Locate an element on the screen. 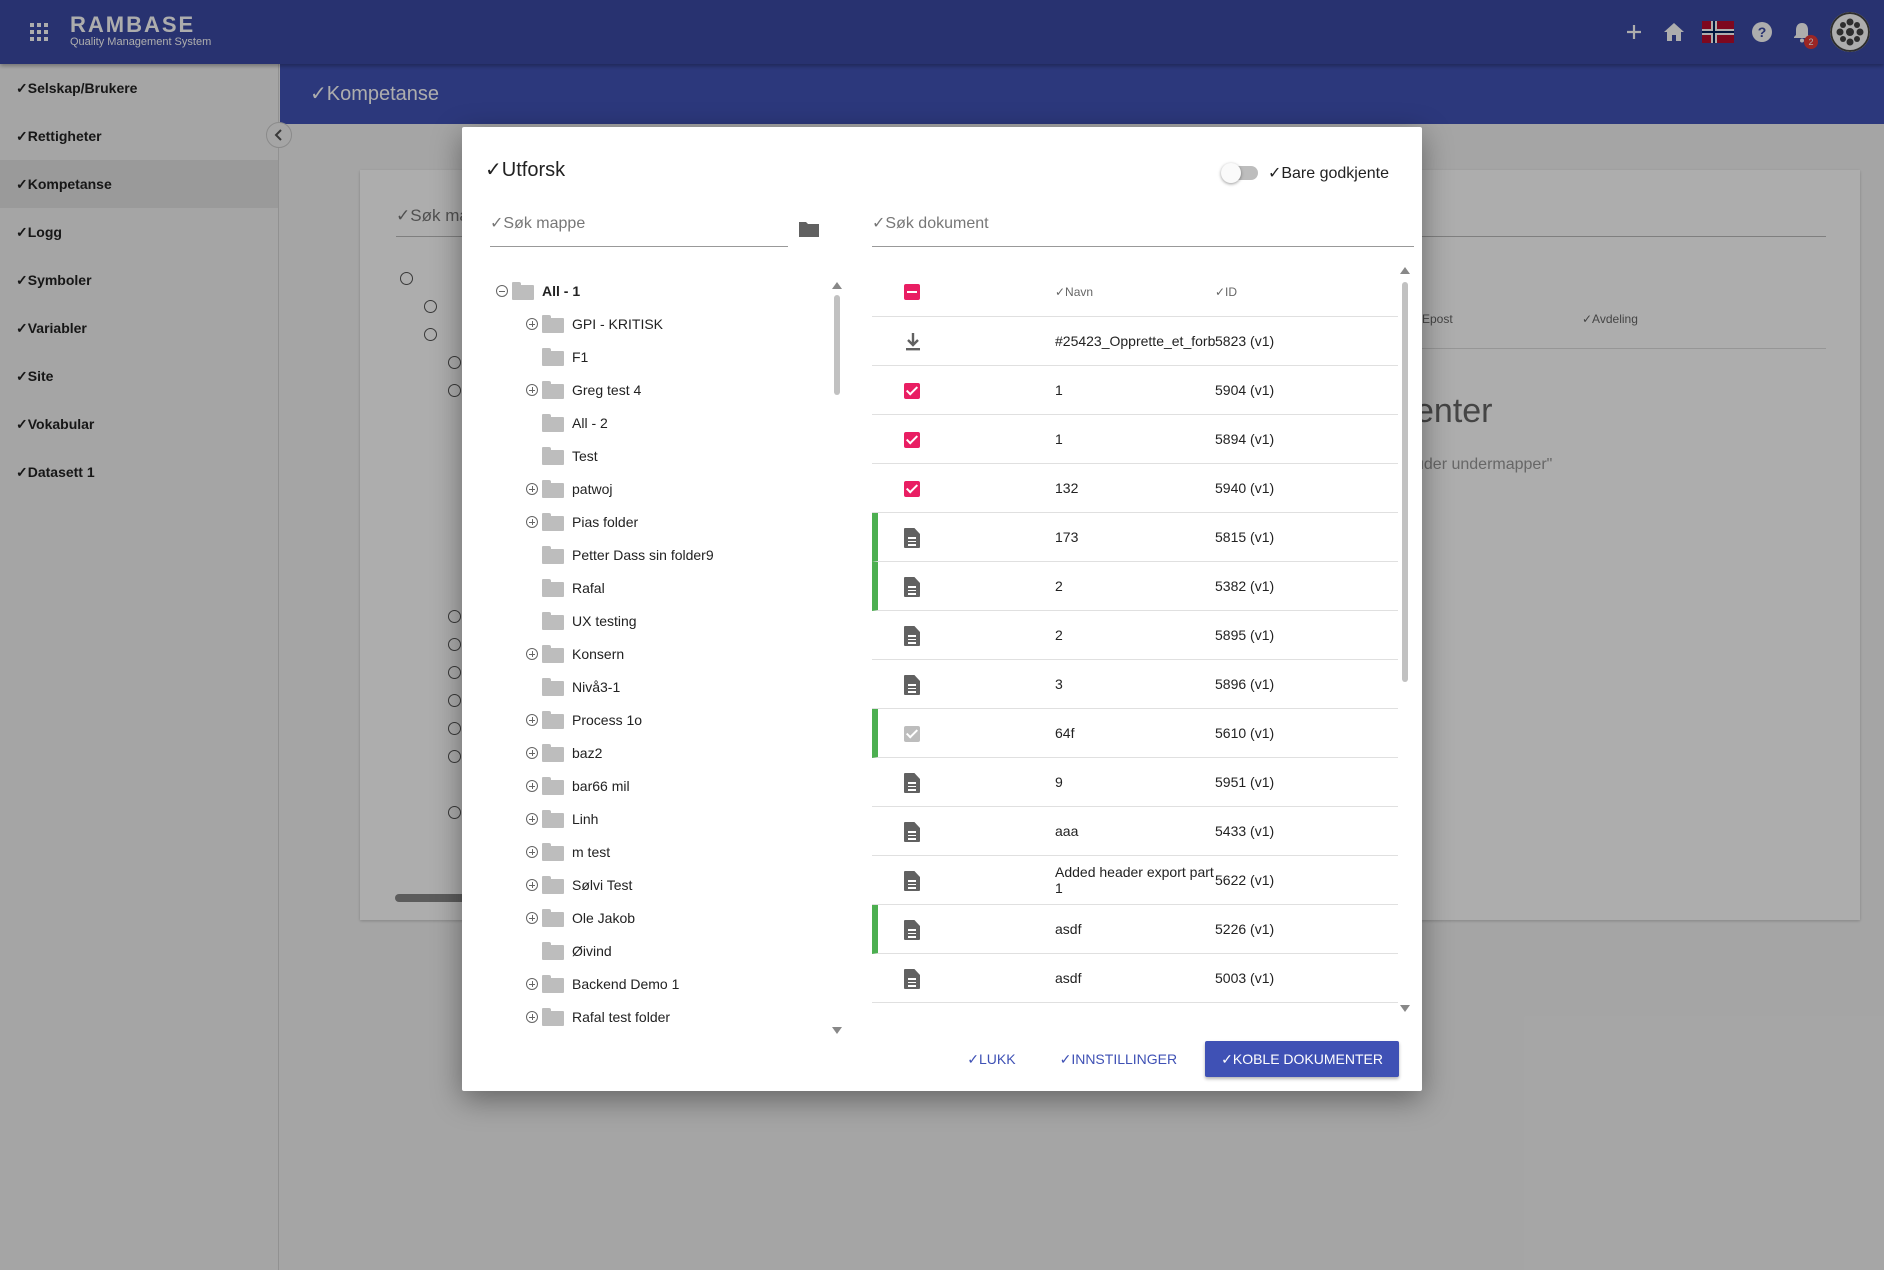 This screenshot has height=1270, width=1884. tree-node: Øivind is located at coordinates (652, 951).